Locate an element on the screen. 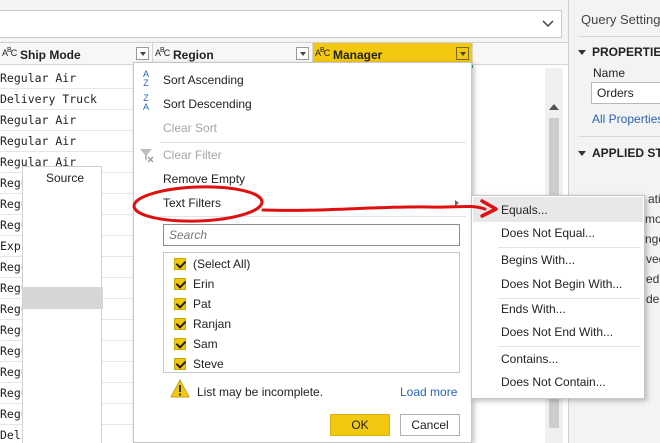  ok-button: OK is located at coordinates (360, 425).